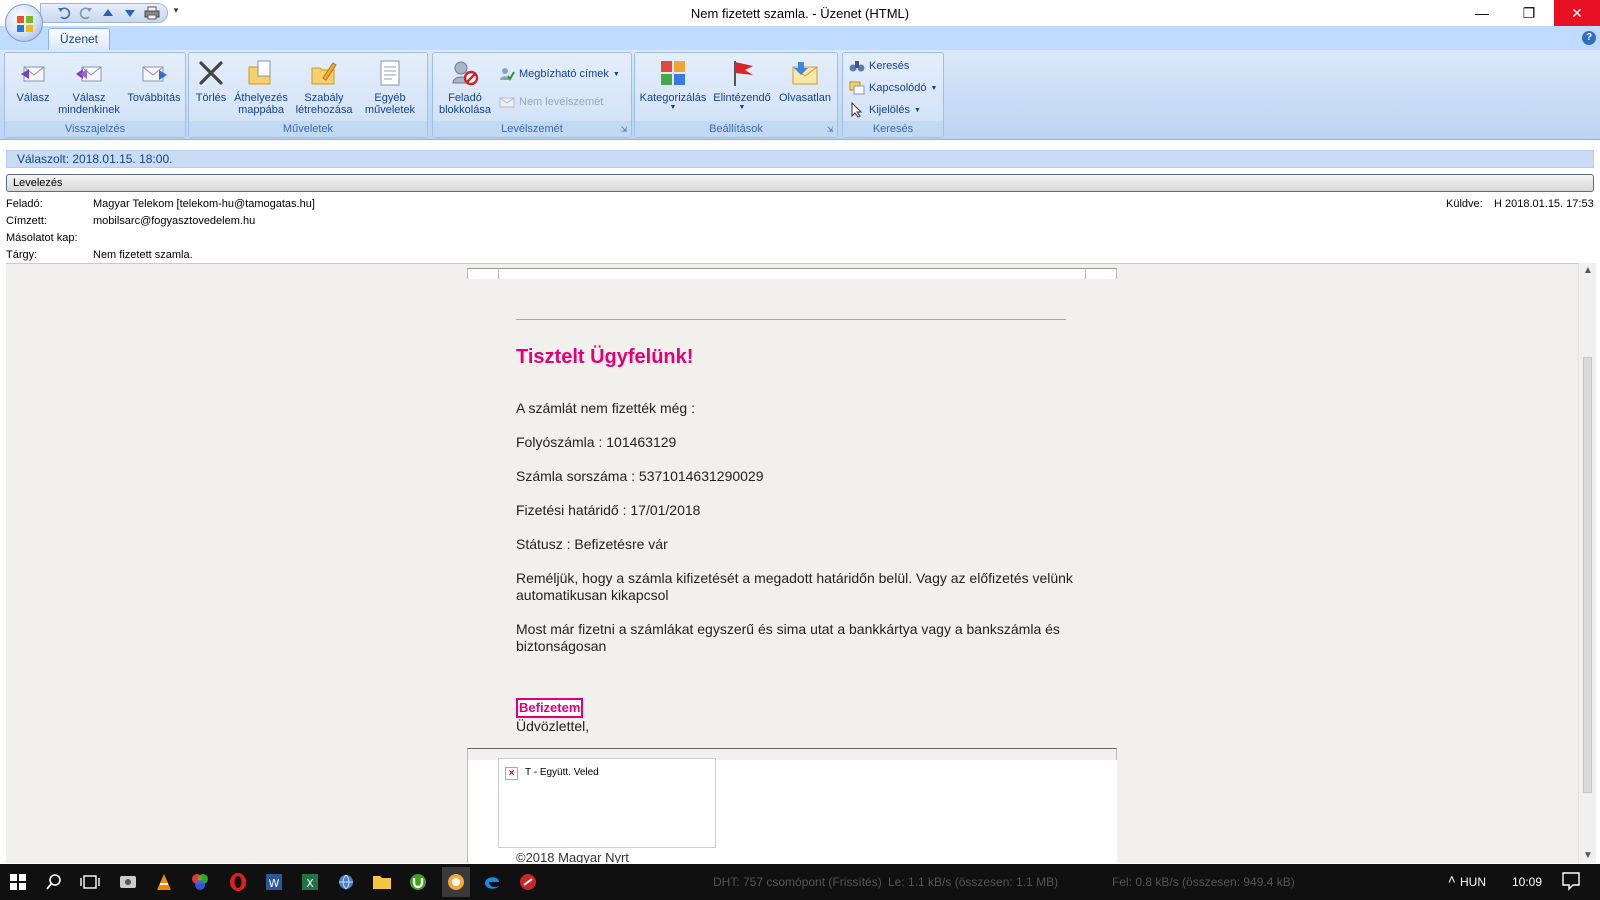 The image size is (1600, 900). What do you see at coordinates (1482, 13) in the screenshot?
I see `minimize-button: —` at bounding box center [1482, 13].